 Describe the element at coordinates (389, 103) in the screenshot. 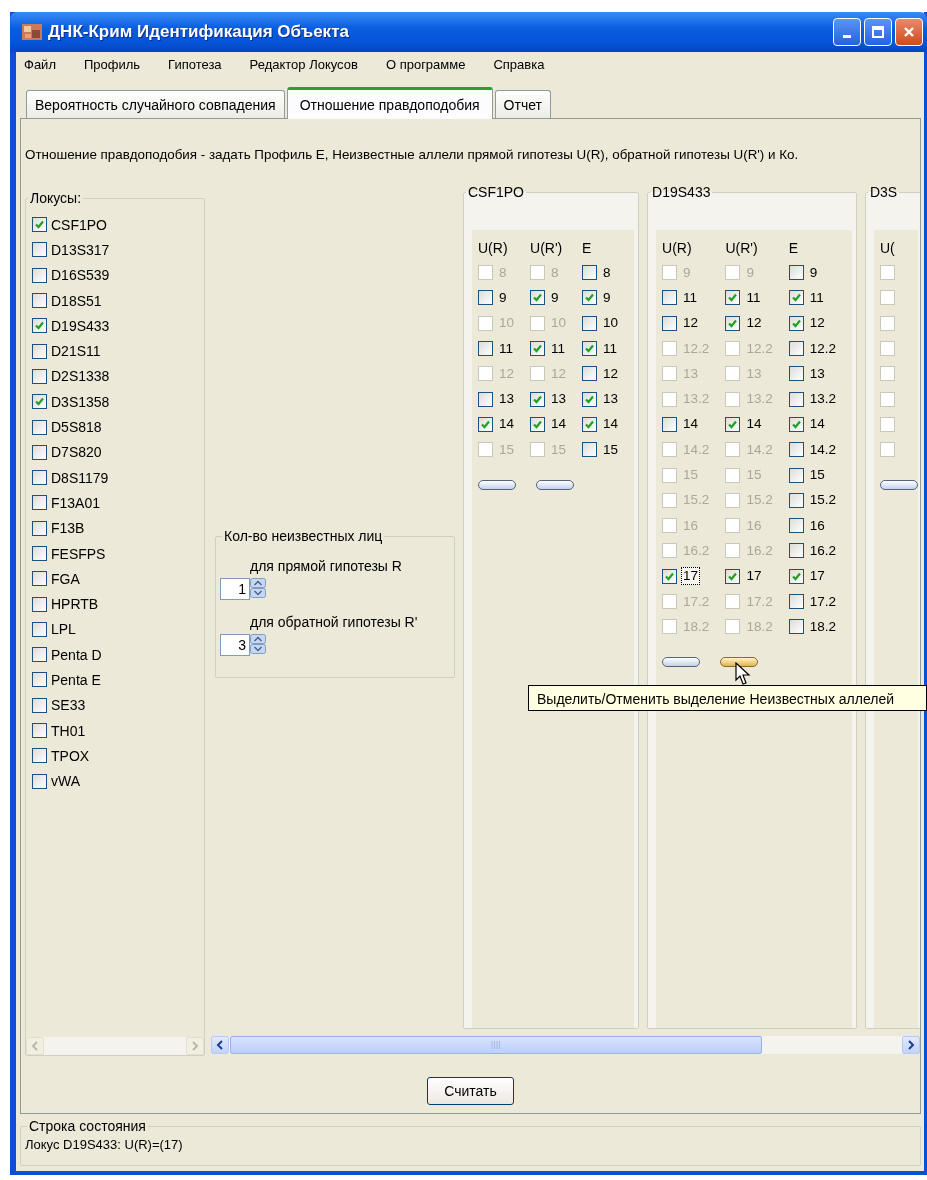

I see `tab: Отношение правдоподобия` at that location.